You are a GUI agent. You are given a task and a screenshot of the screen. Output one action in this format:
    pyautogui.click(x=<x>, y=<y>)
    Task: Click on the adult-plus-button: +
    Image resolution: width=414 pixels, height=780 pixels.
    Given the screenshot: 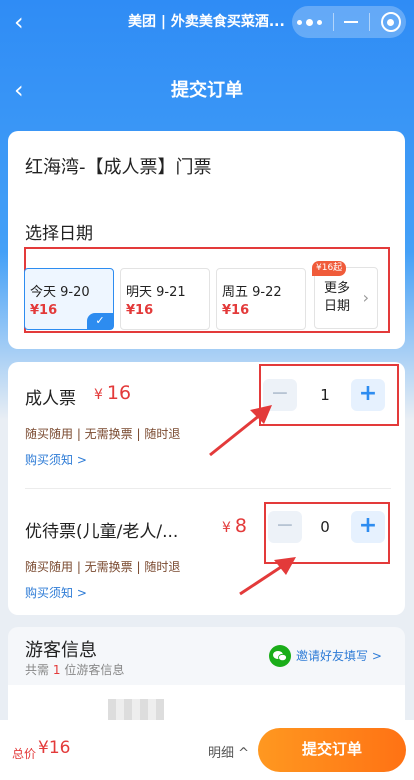 What is the action you would take?
    pyautogui.click(x=368, y=395)
    